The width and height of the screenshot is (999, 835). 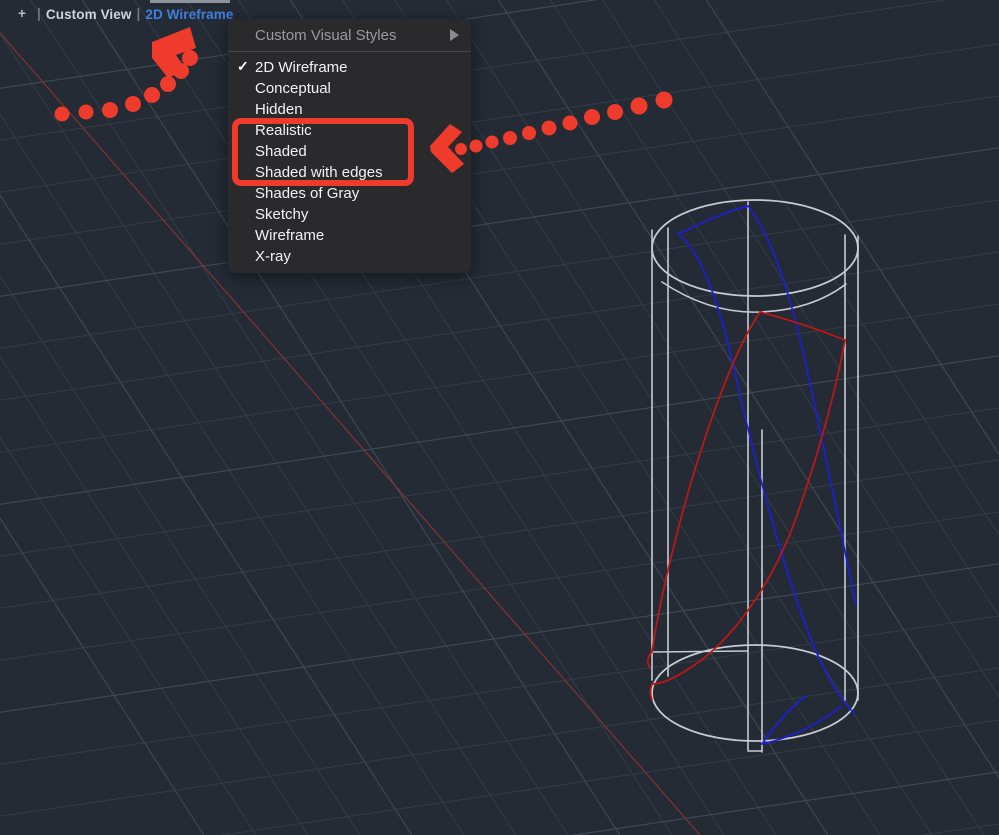 I want to click on menu-header-label: Custom Visual Styles, so click(x=326, y=35).